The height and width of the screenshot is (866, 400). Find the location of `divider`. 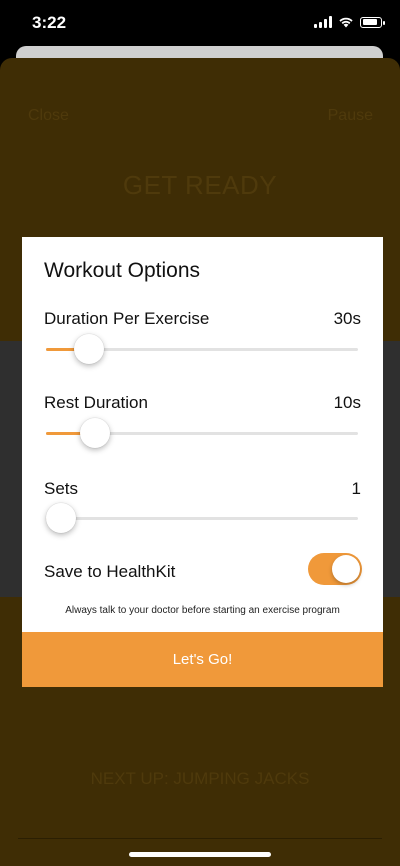

divider is located at coordinates (200, 838).